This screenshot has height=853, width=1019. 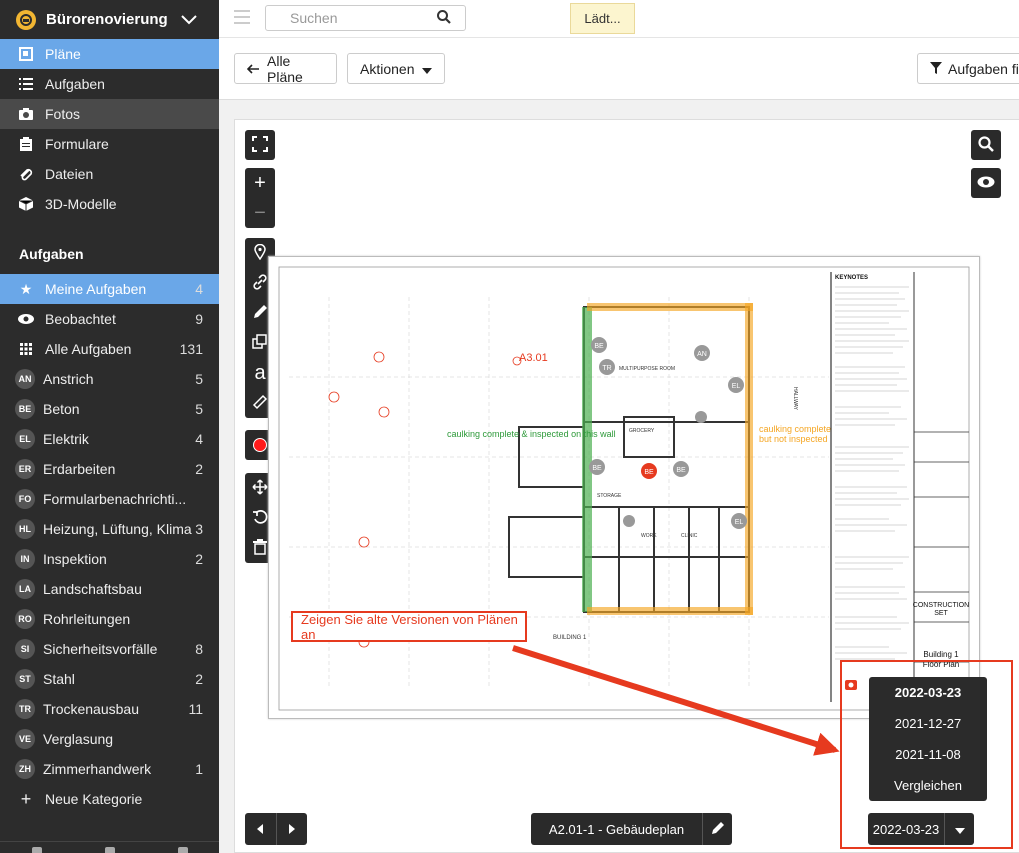 I want to click on sidebar-item-forms: Formulare, so click(x=109, y=144).